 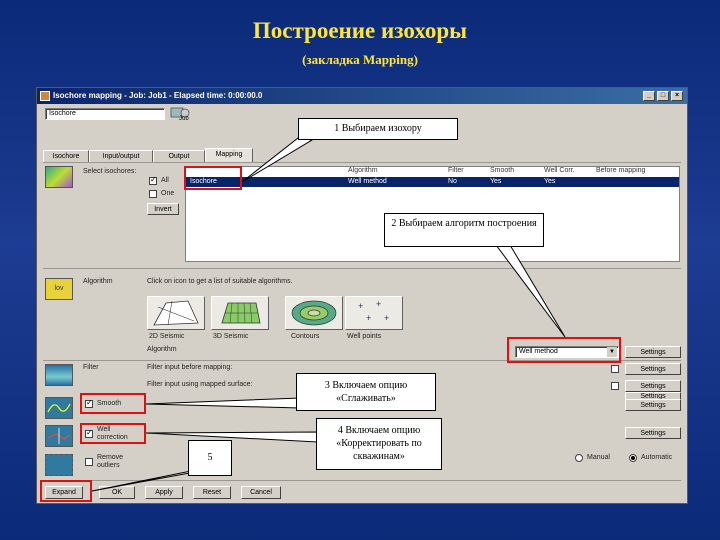 What do you see at coordinates (200, 384) in the screenshot?
I see `filter-using-label: Filter input using mapped surface:` at bounding box center [200, 384].